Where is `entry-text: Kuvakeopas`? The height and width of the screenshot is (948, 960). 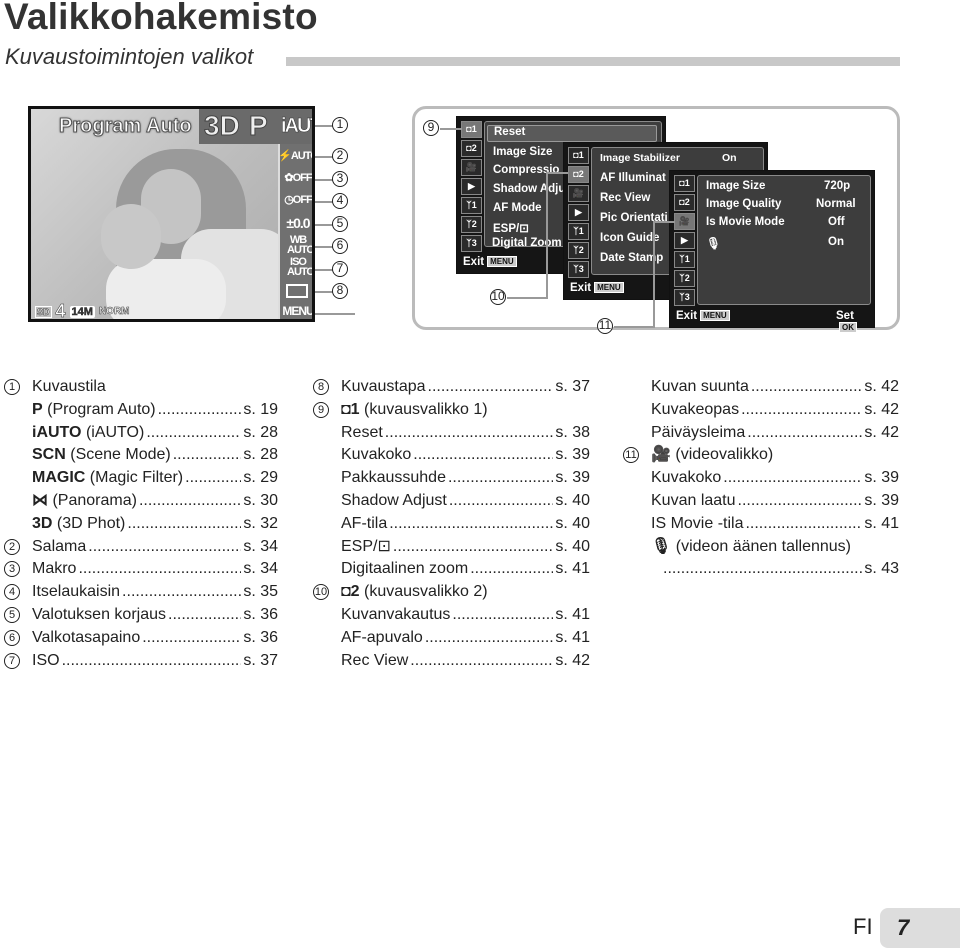
entry-text: Kuvakeopas is located at coordinates (695, 409).